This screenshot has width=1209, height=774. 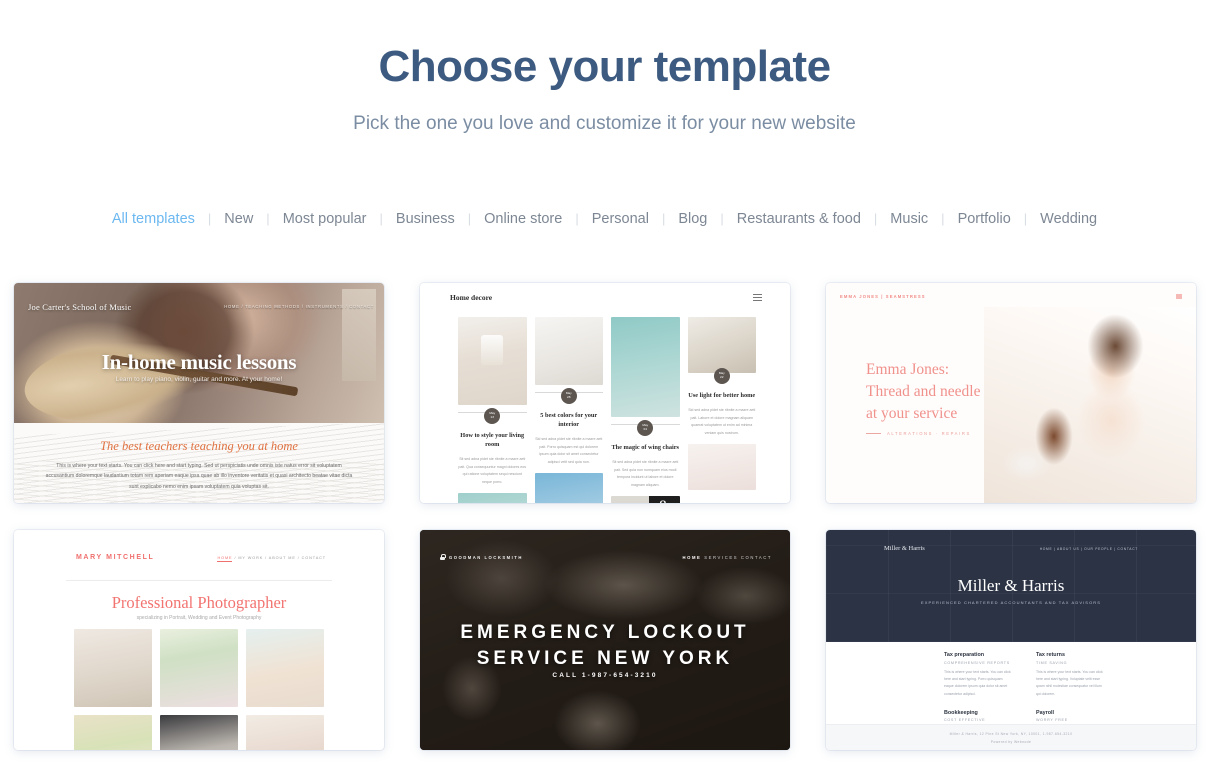 What do you see at coordinates (605, 658) in the screenshot?
I see `headline-line-2: SERVICE NEW YORK` at bounding box center [605, 658].